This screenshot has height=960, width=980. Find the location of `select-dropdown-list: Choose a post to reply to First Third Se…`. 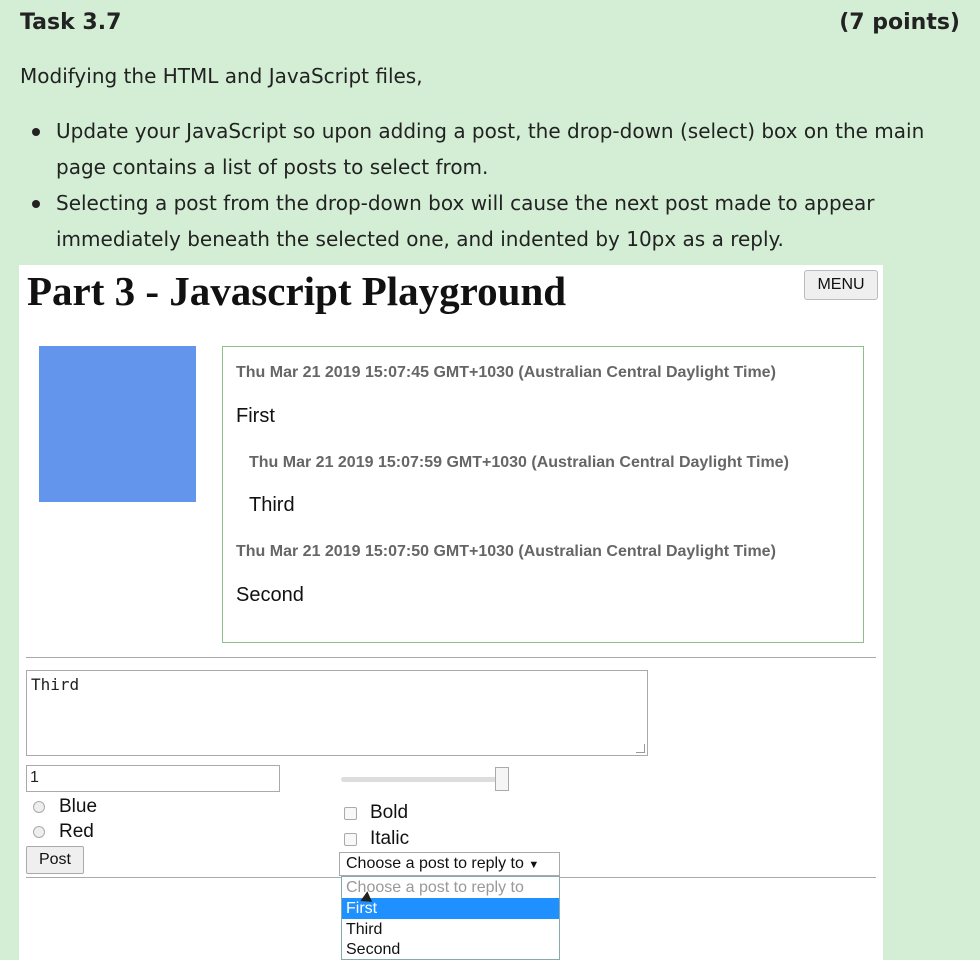

select-dropdown-list: Choose a post to reply to First Third Se… is located at coordinates (450, 918).